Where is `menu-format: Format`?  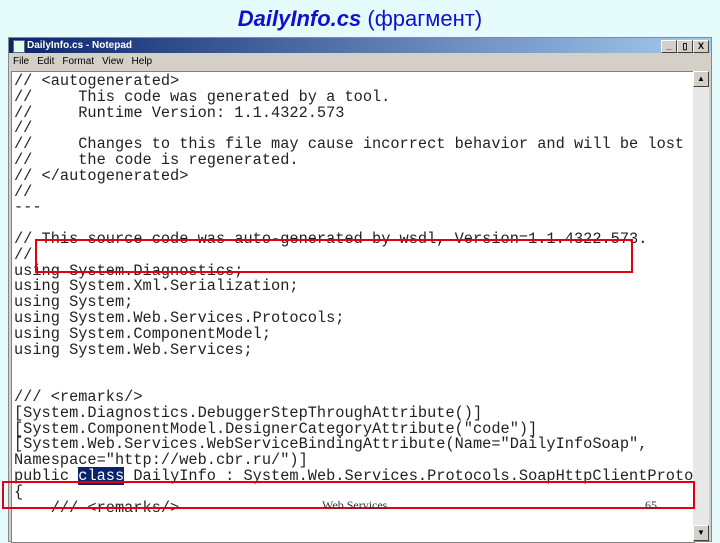
menu-format: Format is located at coordinates (78, 61).